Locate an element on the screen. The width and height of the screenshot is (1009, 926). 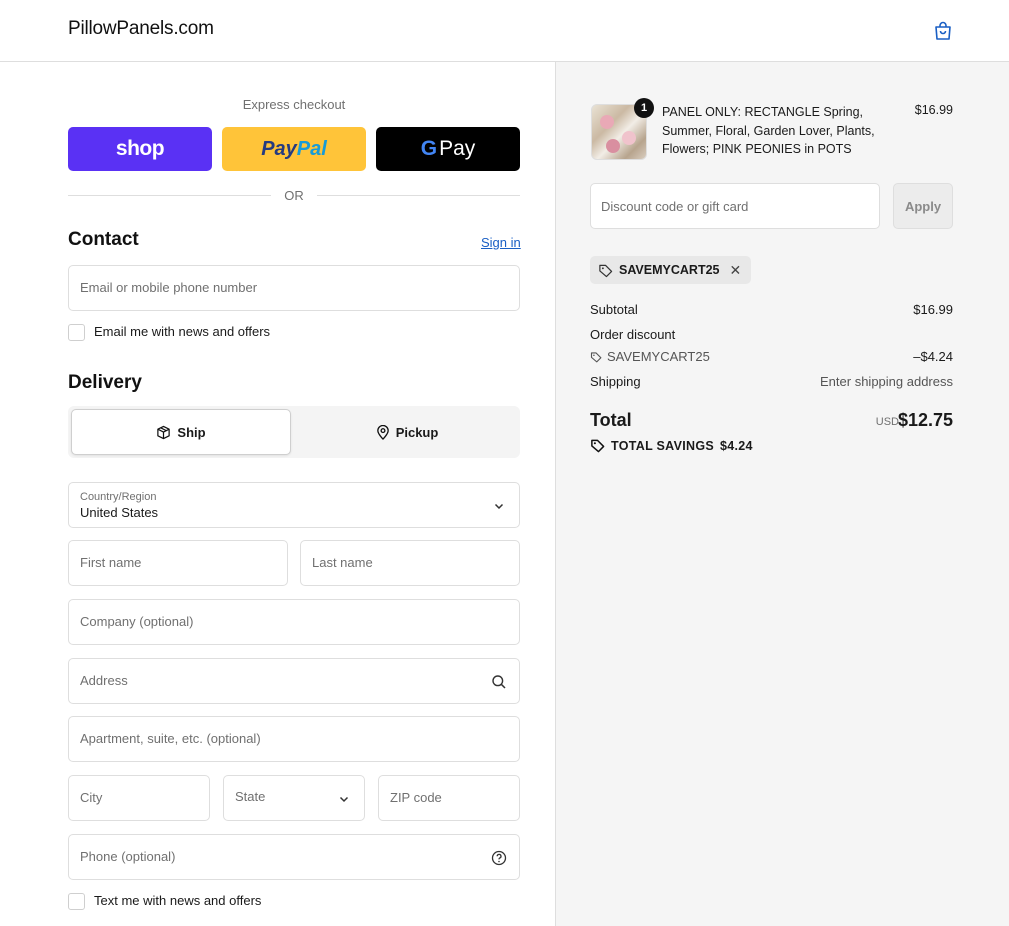
discount-code-row: SAVEMYCART25 is located at coordinates (650, 356).